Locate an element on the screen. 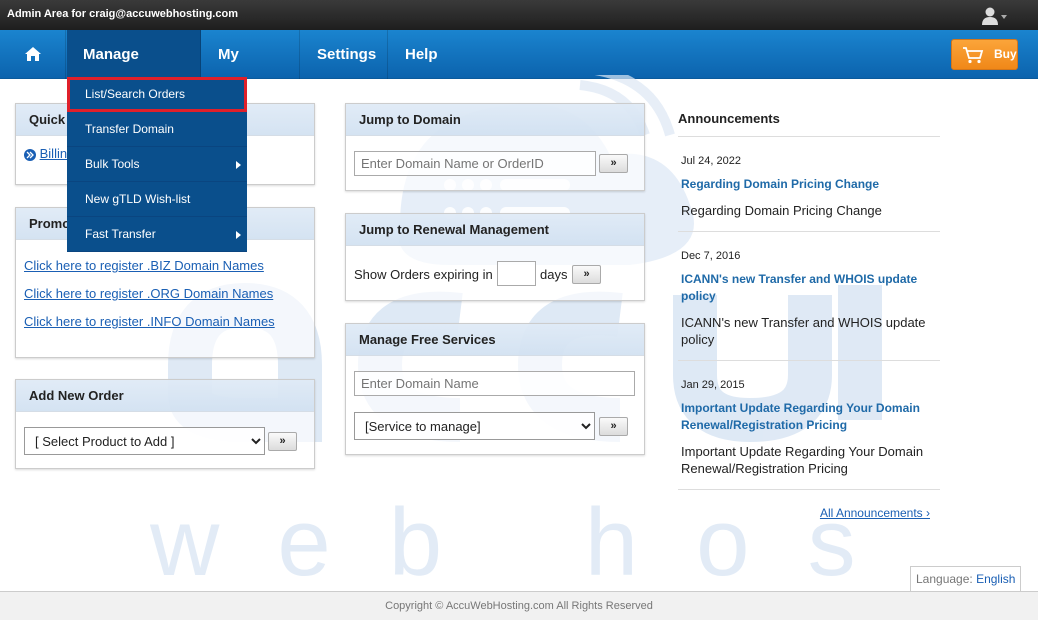 The width and height of the screenshot is (1038, 634). menu-item-label: Fast Transfer is located at coordinates (120, 234).